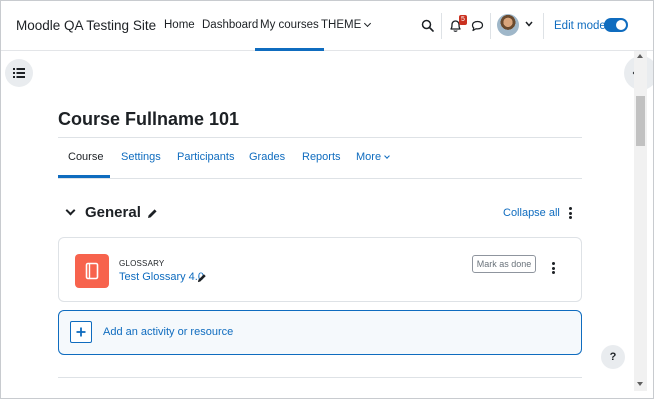  I want to click on plus-icon, so click(81, 332).